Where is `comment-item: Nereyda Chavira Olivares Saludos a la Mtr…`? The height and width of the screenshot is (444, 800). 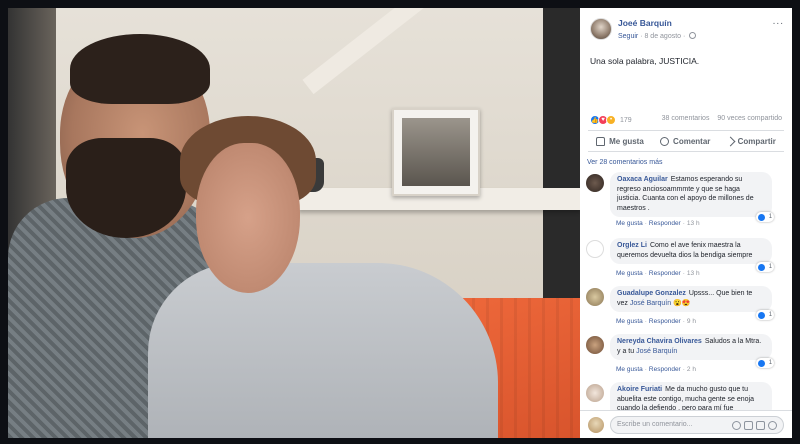 comment-item: Nereyda Chavira Olivares Saludos a la Mtr… is located at coordinates (684, 355).